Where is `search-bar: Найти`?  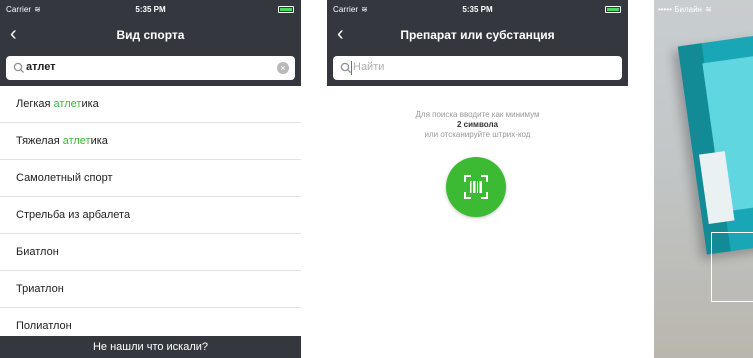 search-bar: Найти is located at coordinates (477, 68).